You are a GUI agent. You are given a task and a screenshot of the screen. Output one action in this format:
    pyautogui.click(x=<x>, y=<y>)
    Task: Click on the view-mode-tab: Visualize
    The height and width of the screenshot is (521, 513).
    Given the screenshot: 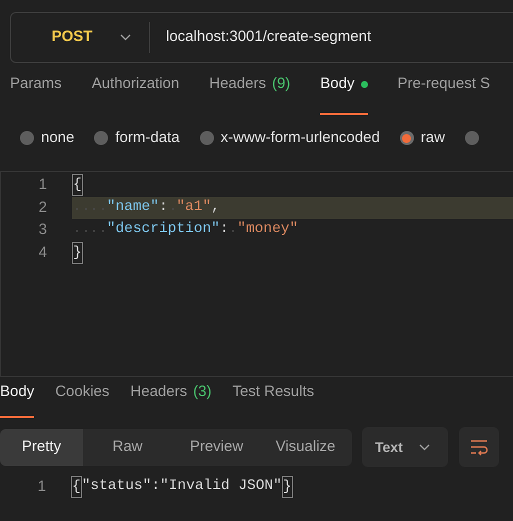 What is the action you would take?
    pyautogui.click(x=305, y=447)
    